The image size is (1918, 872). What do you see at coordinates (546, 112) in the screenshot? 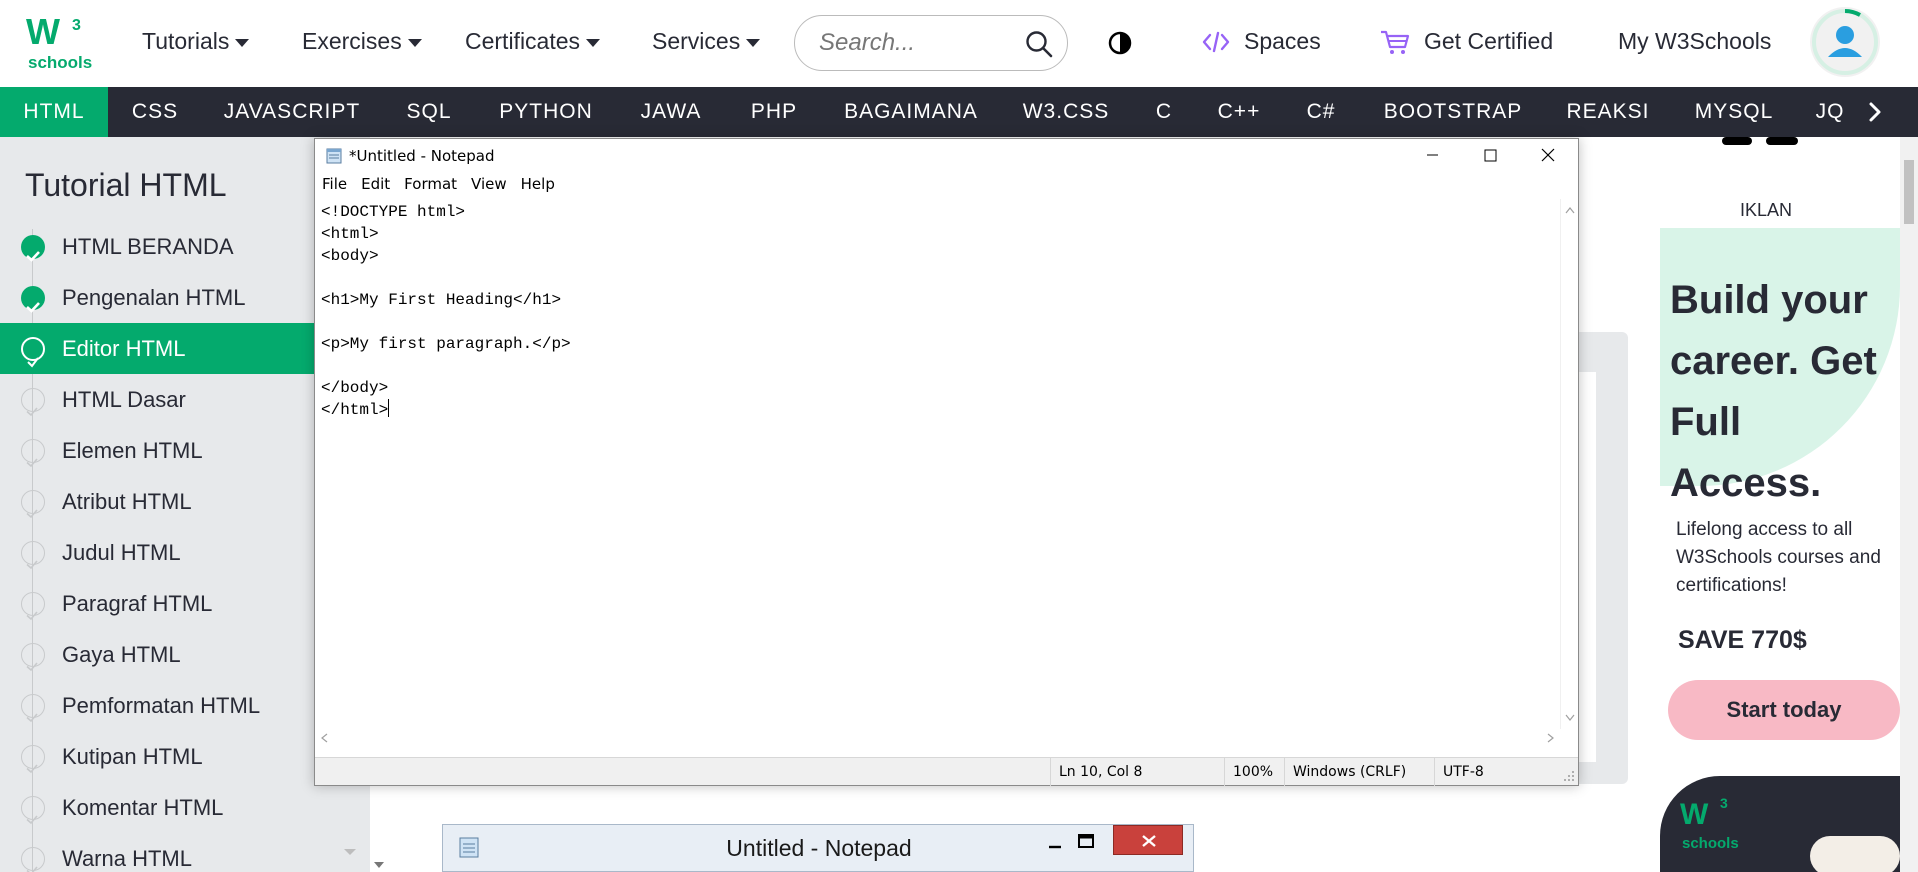
I see `nav-python: PYTHON` at bounding box center [546, 112].